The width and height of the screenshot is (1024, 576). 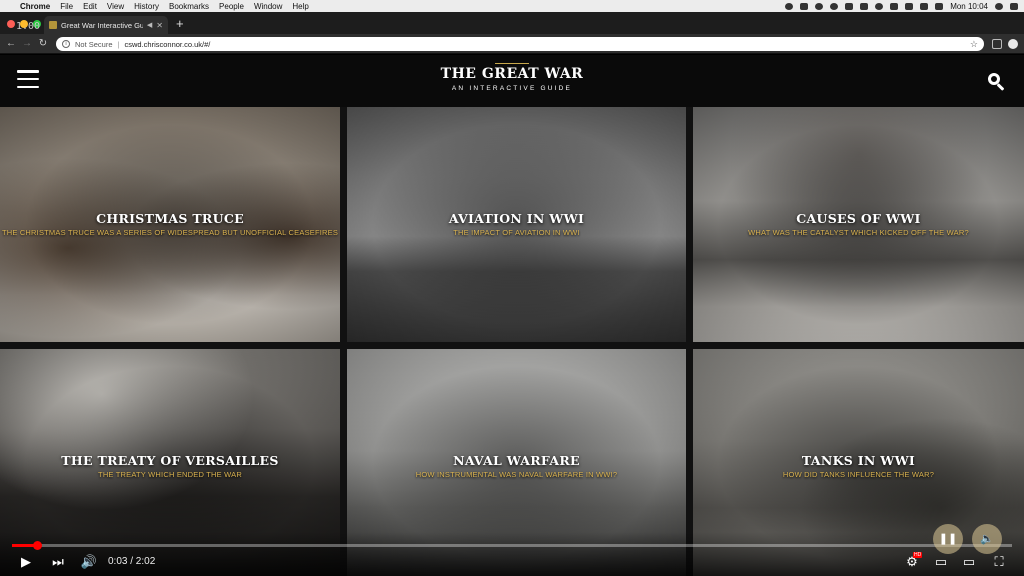 What do you see at coordinates (901, 6) in the screenshot?
I see `status-icons: Mon 10:04` at bounding box center [901, 6].